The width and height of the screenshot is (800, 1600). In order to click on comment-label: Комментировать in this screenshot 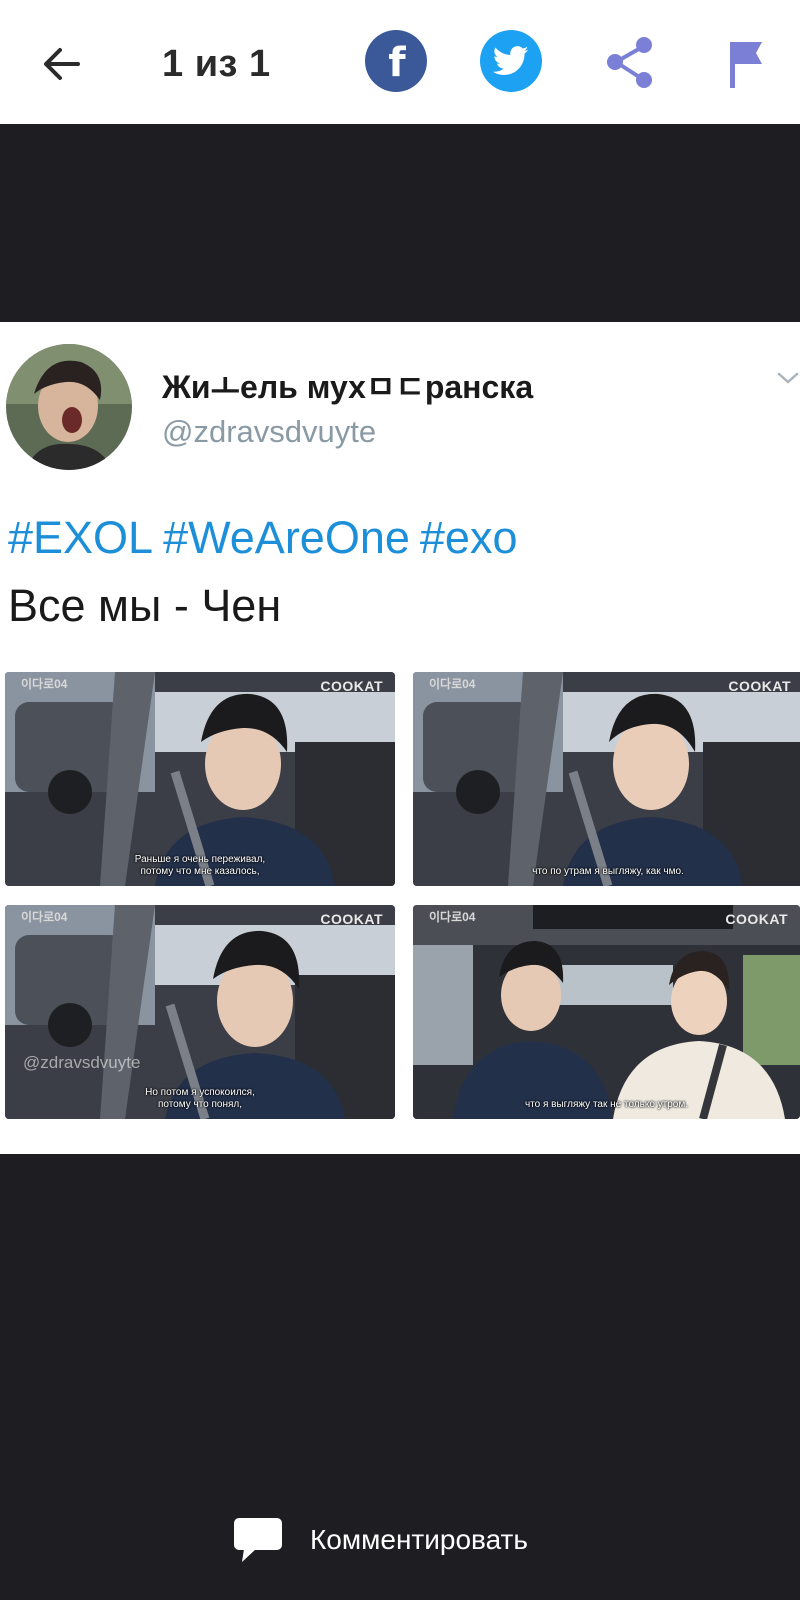, I will do `click(419, 1539)`.